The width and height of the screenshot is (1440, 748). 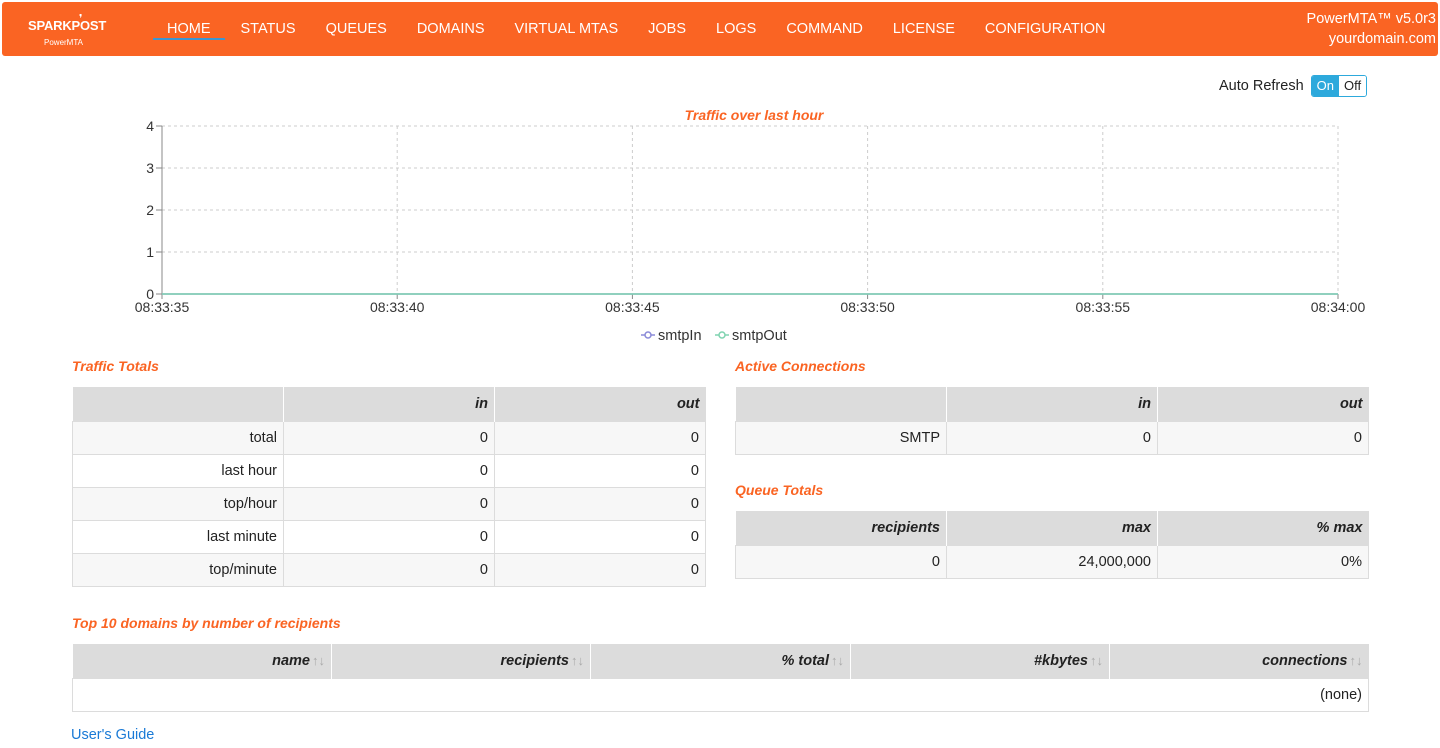 What do you see at coordinates (1103, 307) in the screenshot?
I see `x-tick-label: 08:33:55` at bounding box center [1103, 307].